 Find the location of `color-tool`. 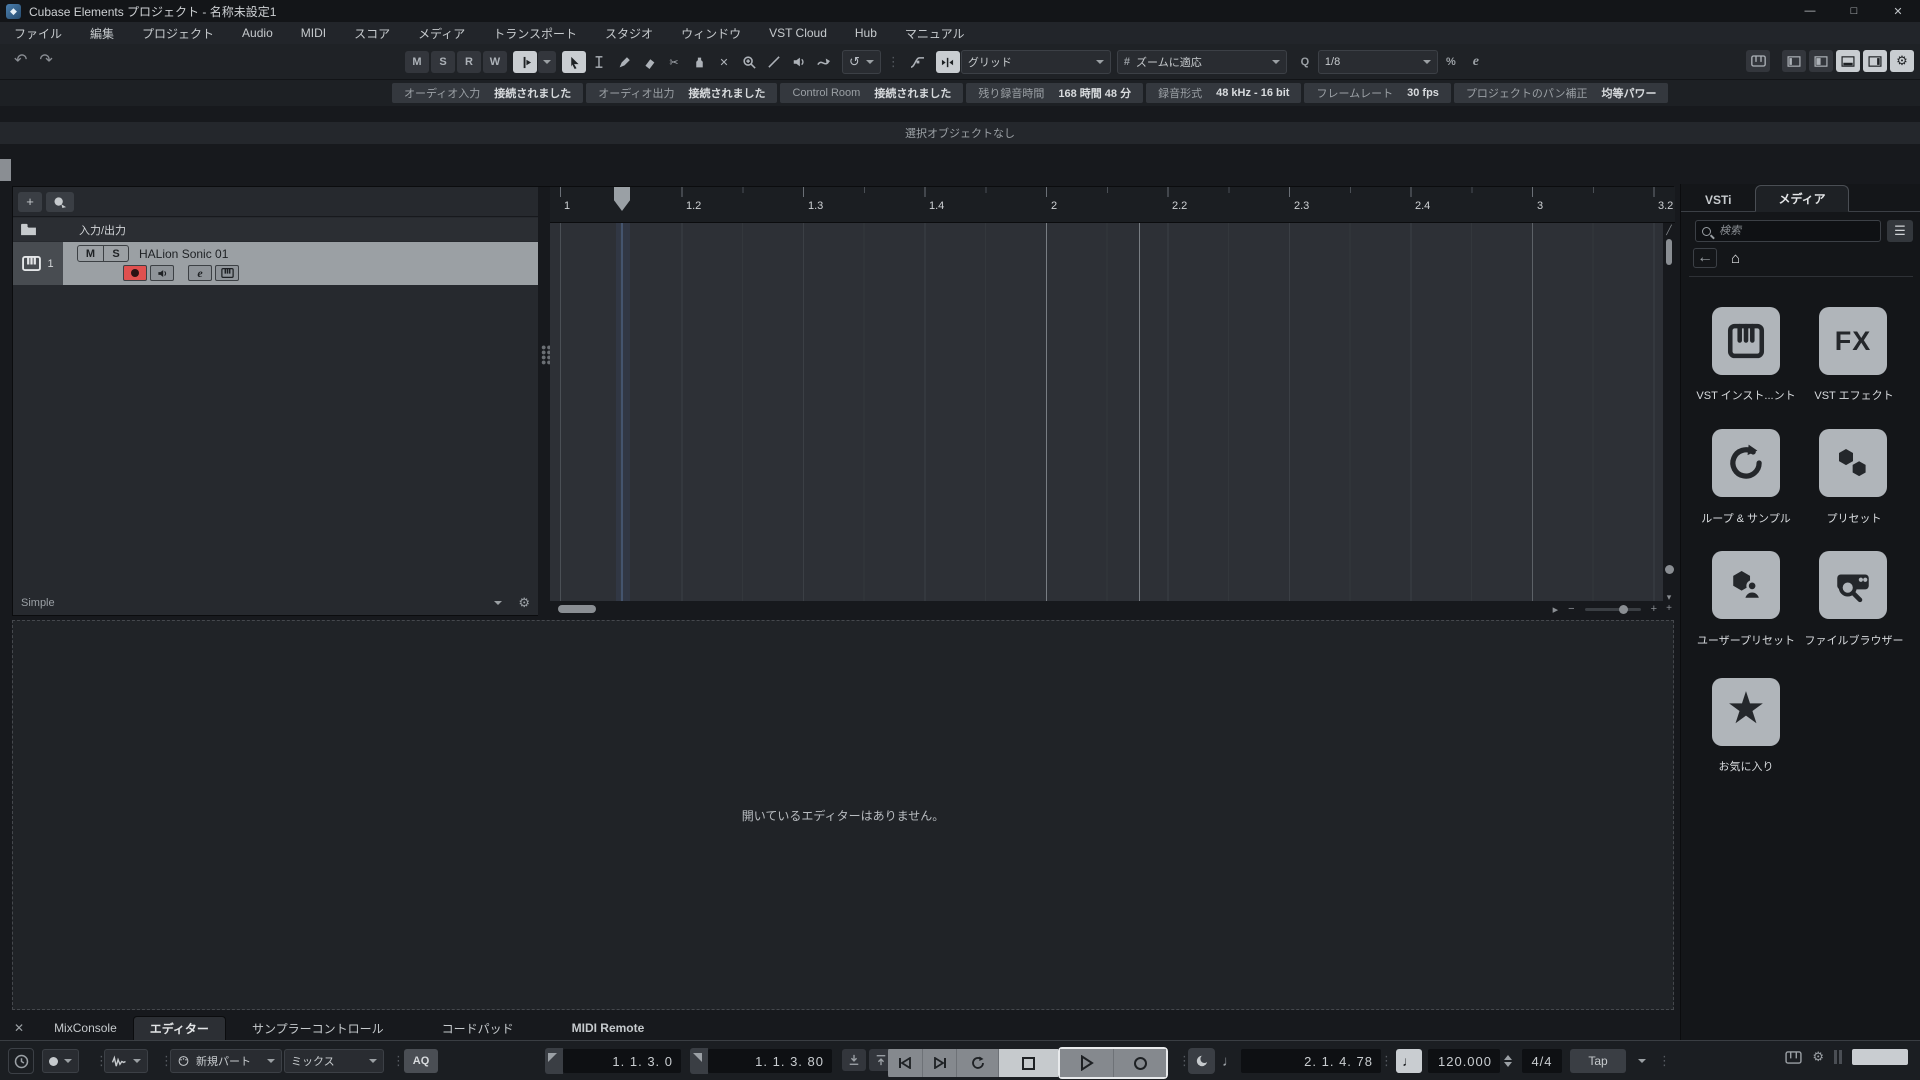

color-tool is located at coordinates (824, 62).